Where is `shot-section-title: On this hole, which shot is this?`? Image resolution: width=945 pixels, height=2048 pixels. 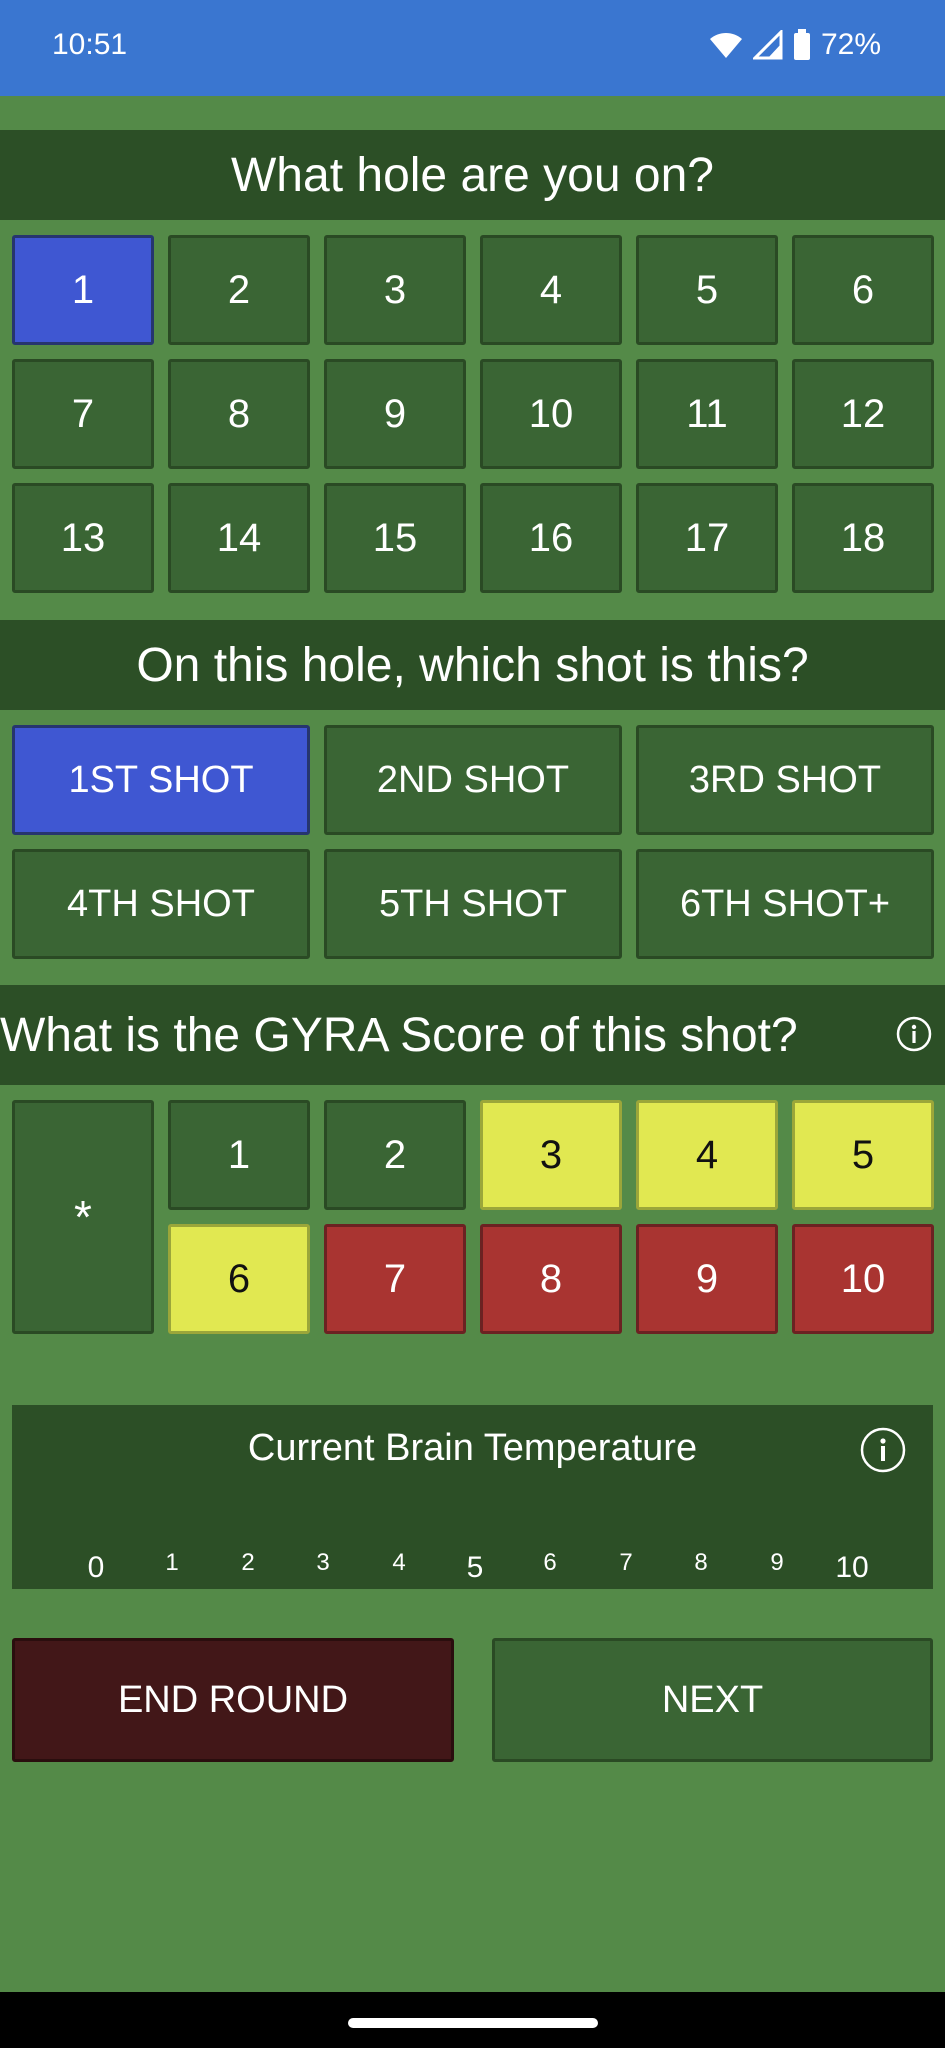 shot-section-title: On this hole, which shot is this? is located at coordinates (472, 665).